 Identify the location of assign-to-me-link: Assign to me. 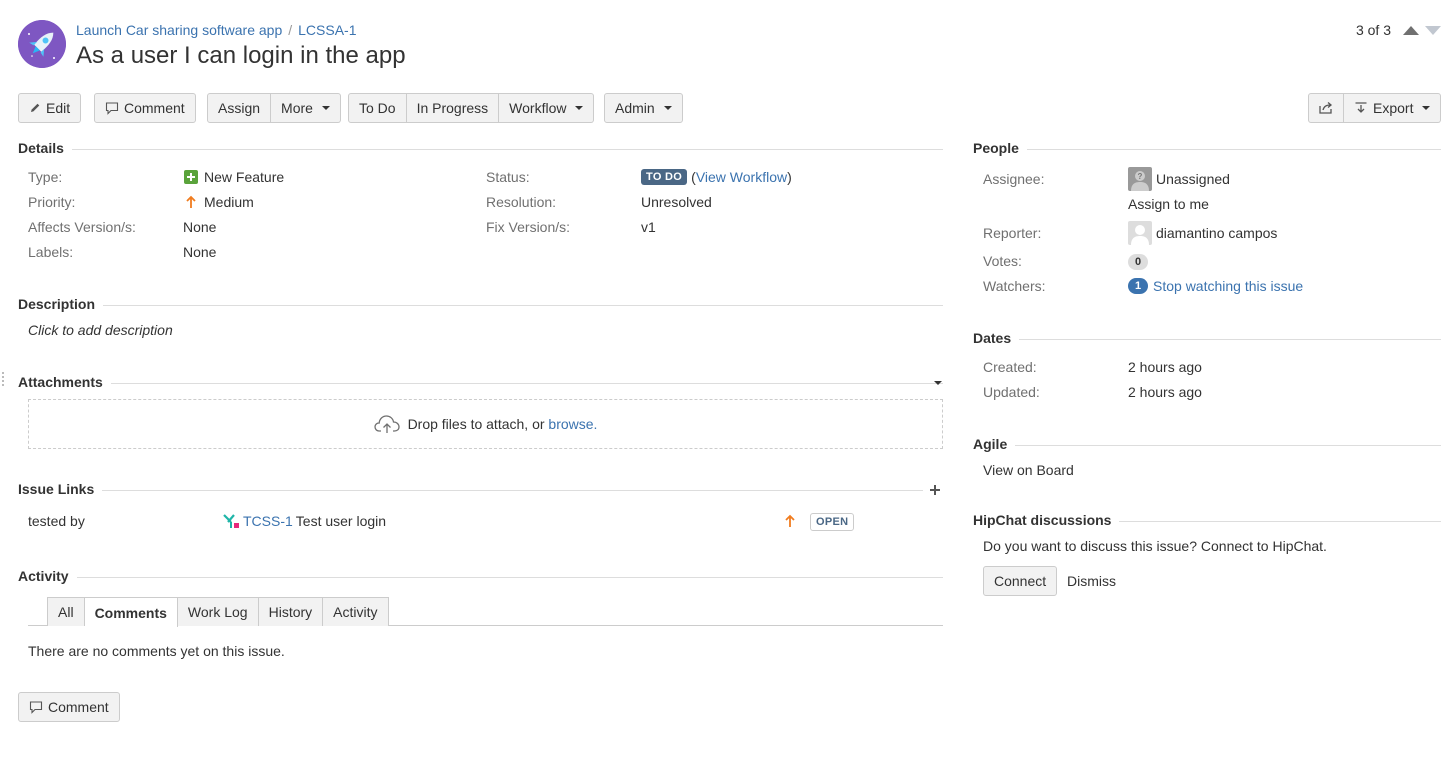
(1168, 204).